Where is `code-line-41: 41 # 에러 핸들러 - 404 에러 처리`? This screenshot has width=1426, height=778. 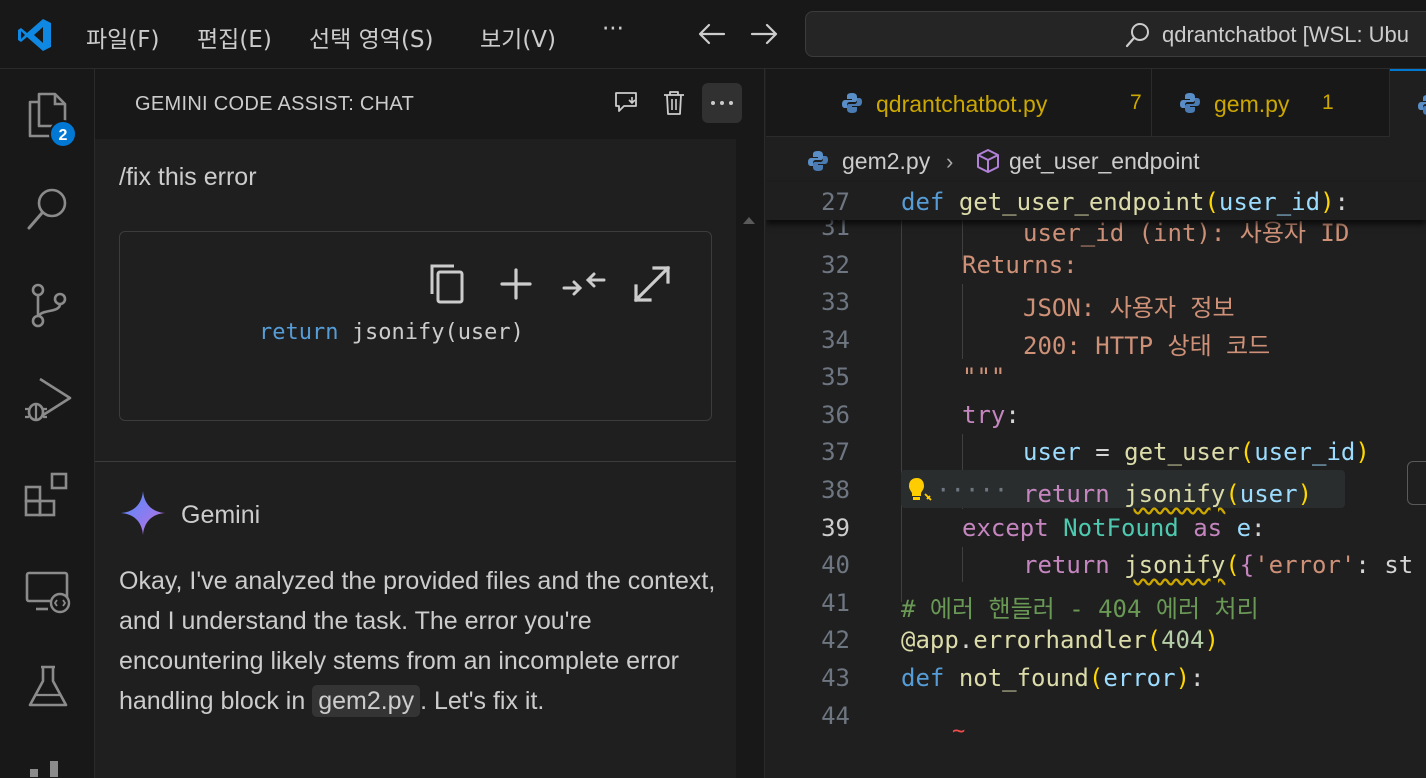
code-line-41: 41 # 에러 핸들러 - 404 에러 처리 is located at coordinates (1040, 606).